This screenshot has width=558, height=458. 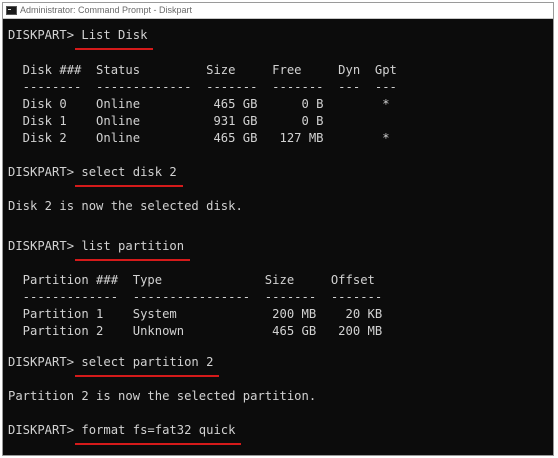 What do you see at coordinates (199, 104) in the screenshot?
I see `table-row: Disk 0 Online 465 GB 0 B *` at bounding box center [199, 104].